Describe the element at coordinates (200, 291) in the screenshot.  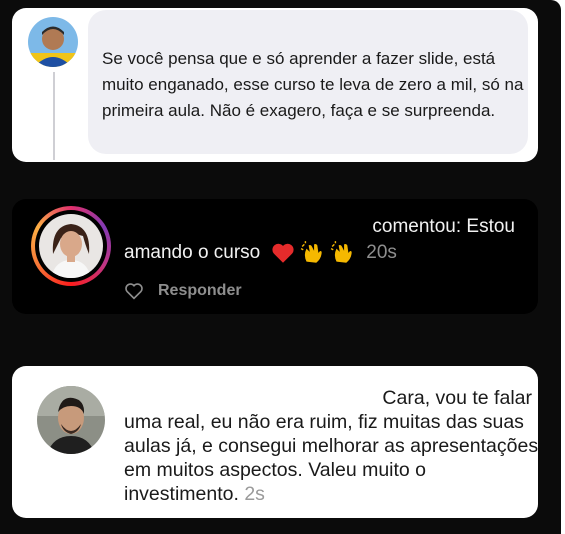
I see `reply-button: Responder` at that location.